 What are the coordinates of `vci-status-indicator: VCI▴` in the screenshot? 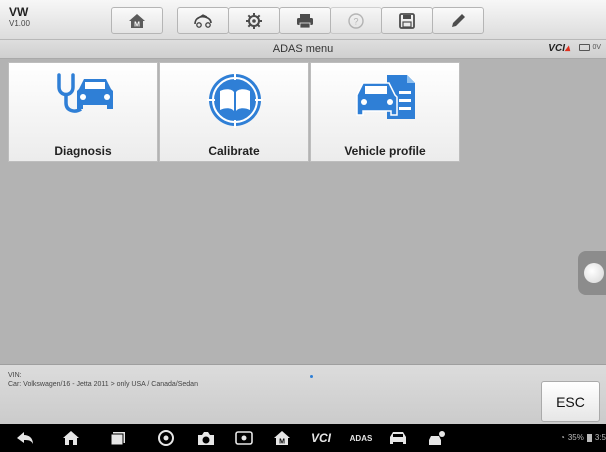 It's located at (559, 48).